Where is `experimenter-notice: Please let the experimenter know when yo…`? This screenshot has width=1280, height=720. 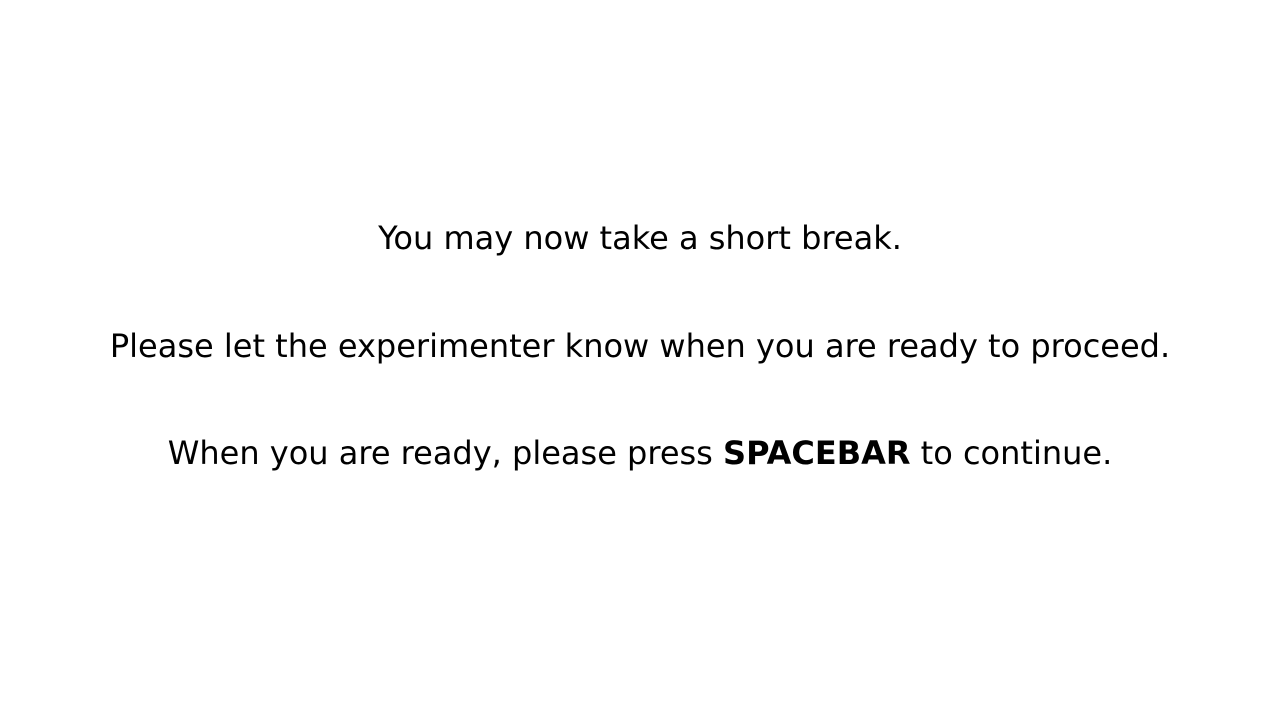
experimenter-notice: Please let the experimenter know when yo… is located at coordinates (640, 346).